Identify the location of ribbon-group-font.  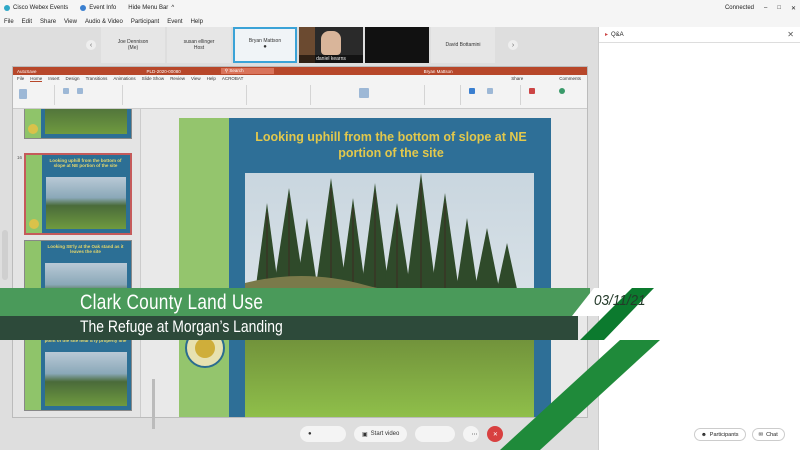
(187, 95).